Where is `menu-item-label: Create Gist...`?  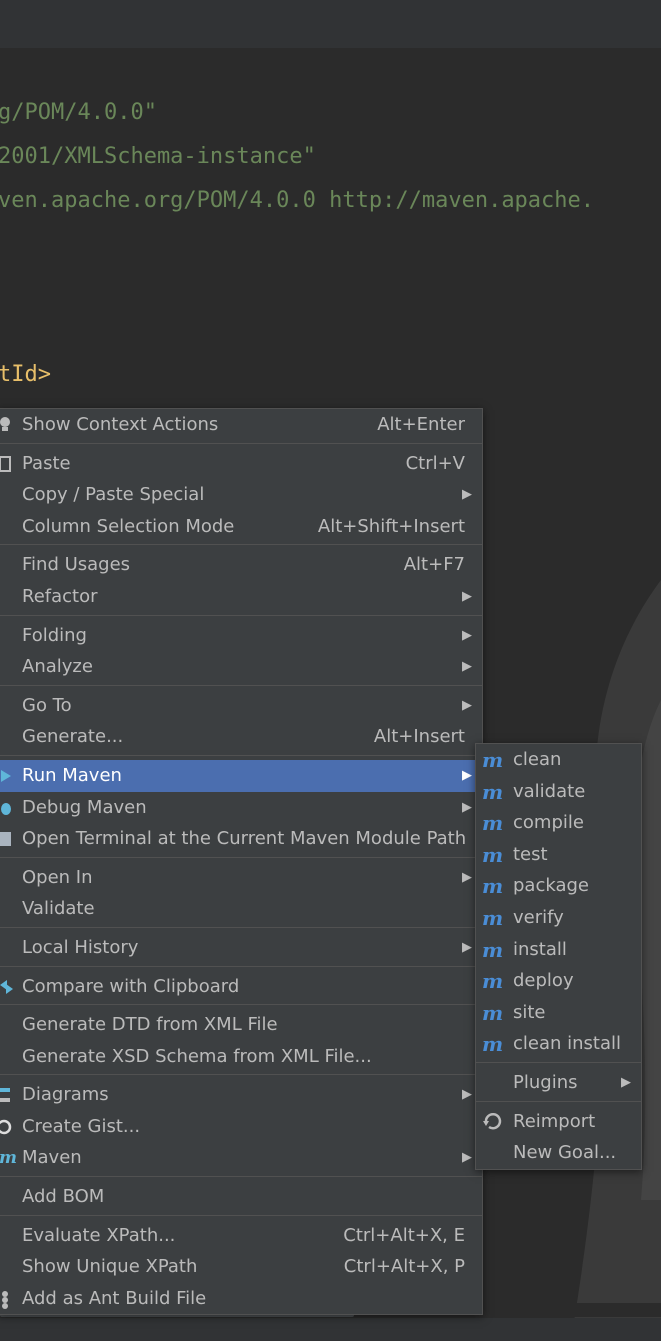 menu-item-label: Create Gist... is located at coordinates (81, 1126).